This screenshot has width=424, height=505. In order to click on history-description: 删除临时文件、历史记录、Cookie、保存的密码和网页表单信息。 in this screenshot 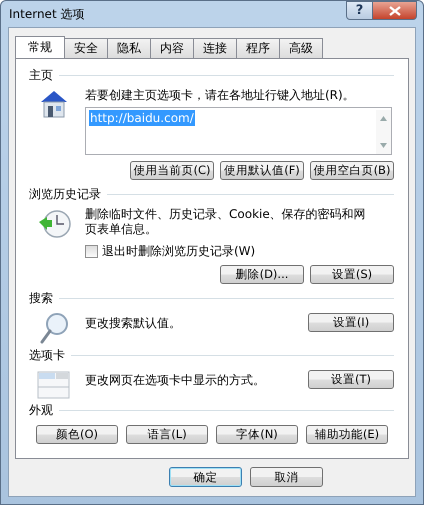, I will do `click(226, 222)`.